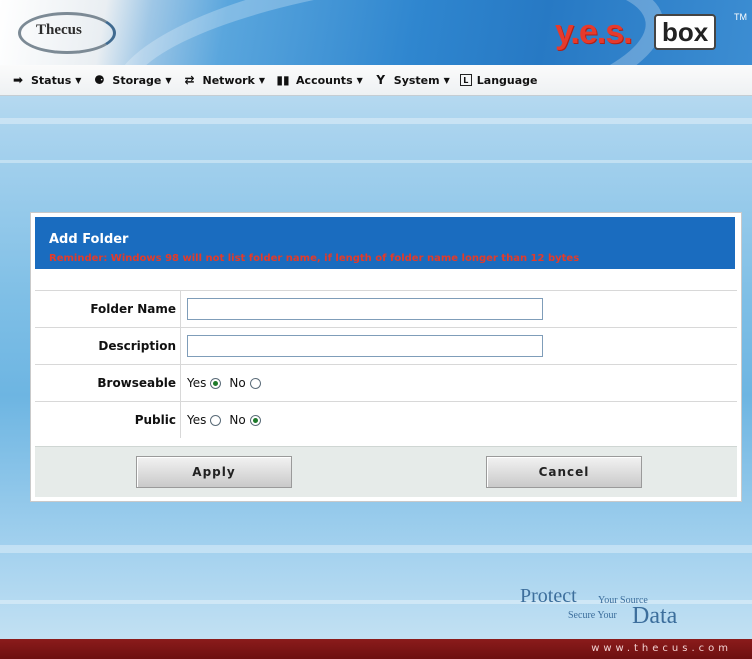  Describe the element at coordinates (592, 615) in the screenshot. I see `branding-secure-your: Secure Your` at that location.